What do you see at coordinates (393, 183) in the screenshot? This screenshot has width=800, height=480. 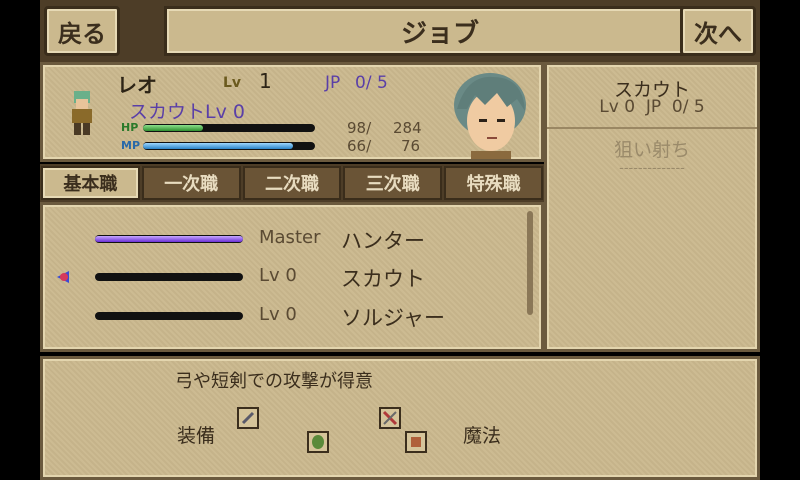 I see `tab-third: 三次職` at bounding box center [393, 183].